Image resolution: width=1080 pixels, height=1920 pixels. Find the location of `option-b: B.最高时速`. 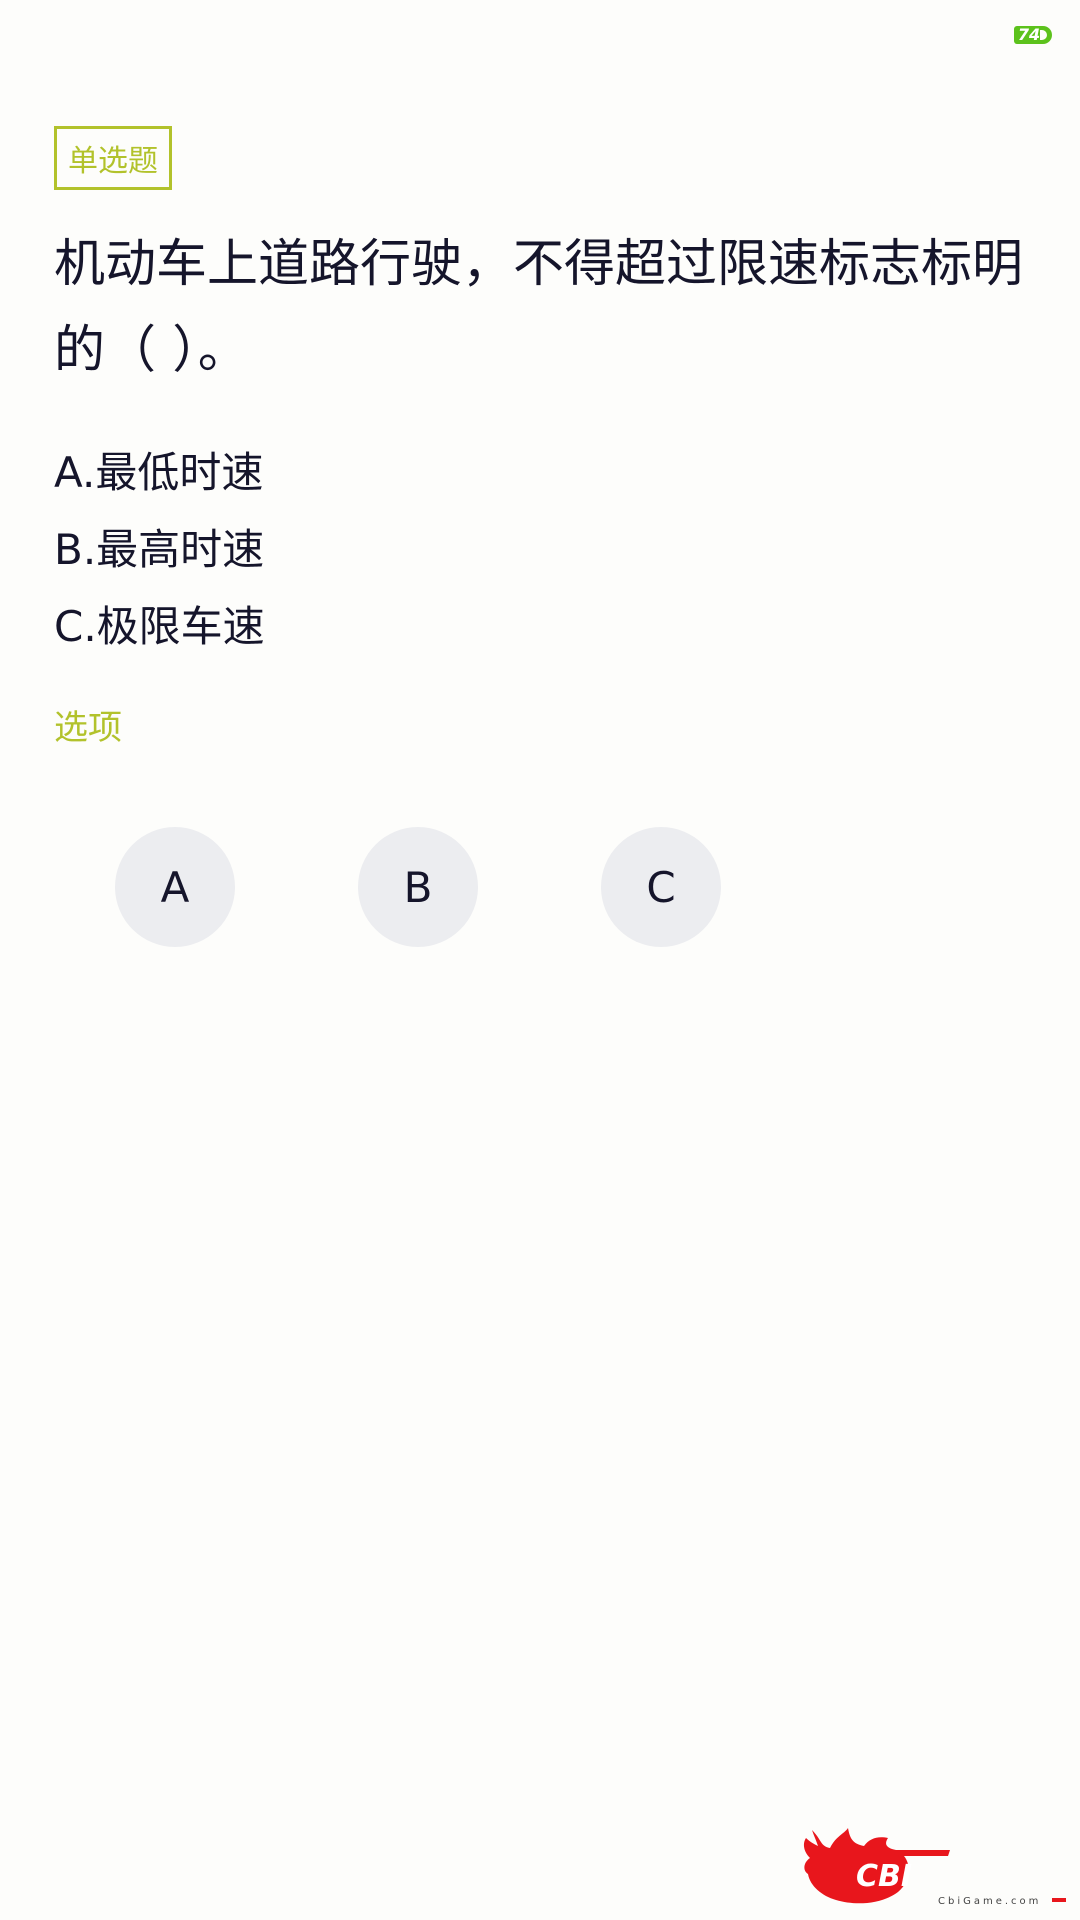

option-b: B.最高时速 is located at coordinates (159, 549).